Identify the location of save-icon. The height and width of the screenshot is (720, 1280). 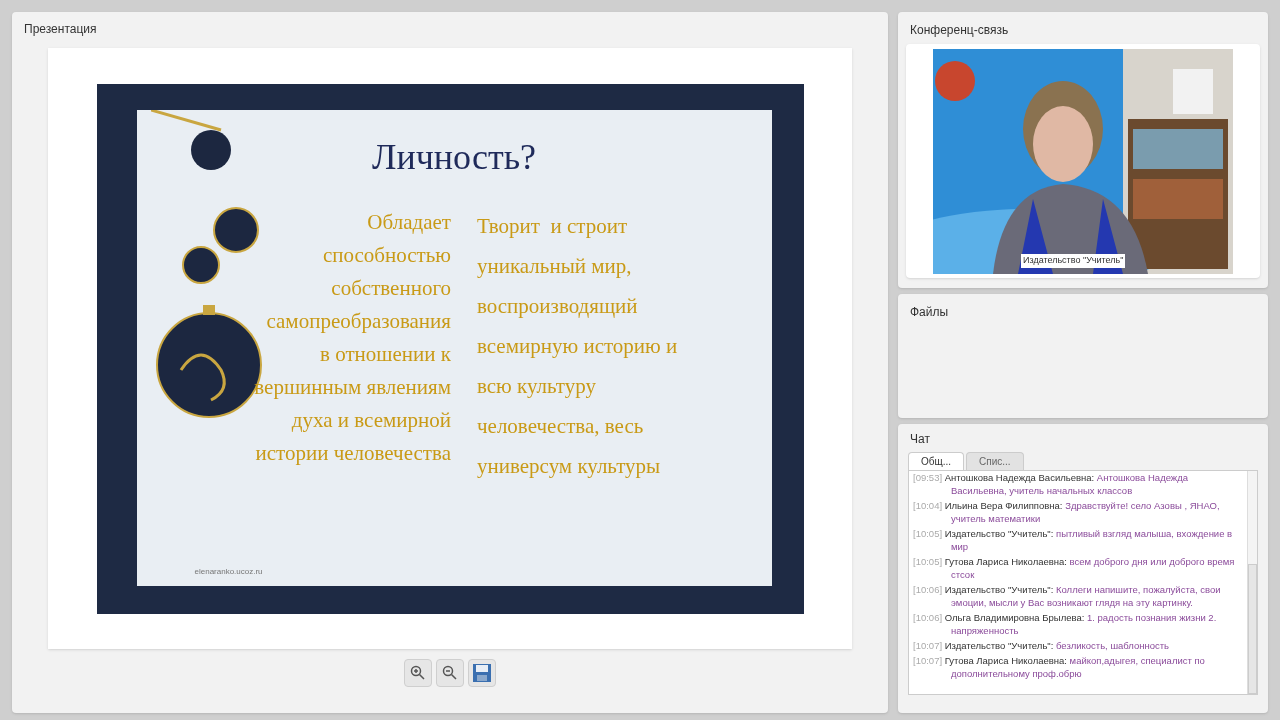
(482, 673).